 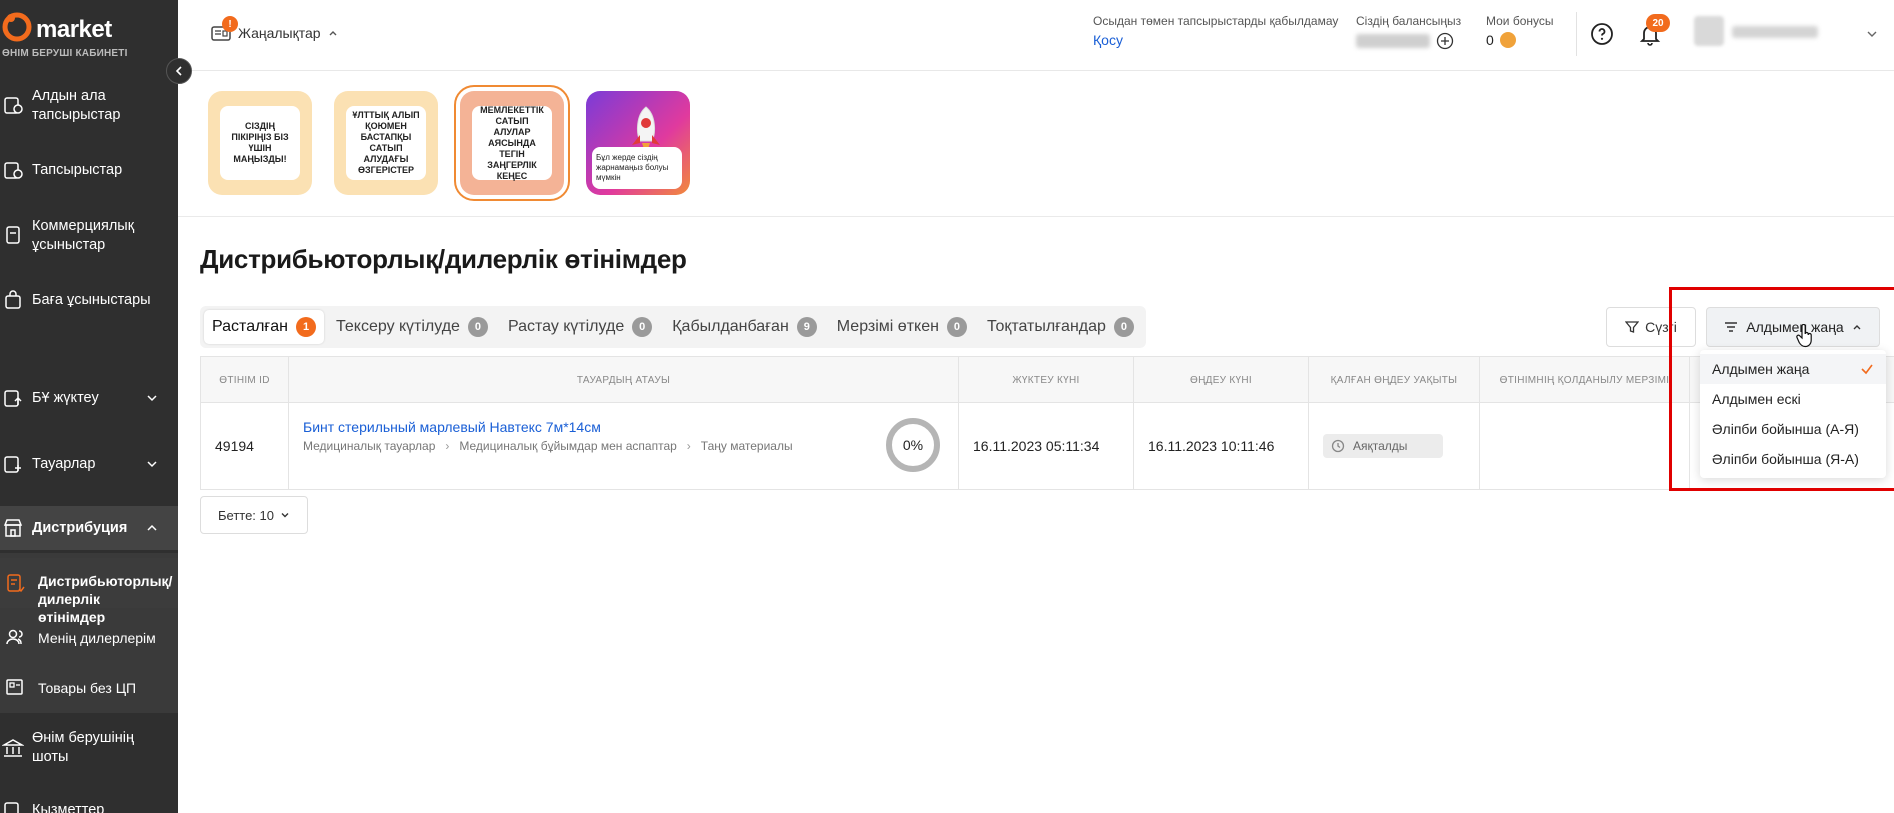 I want to click on tab-rejected: Қабылданбаған 9, so click(x=744, y=327).